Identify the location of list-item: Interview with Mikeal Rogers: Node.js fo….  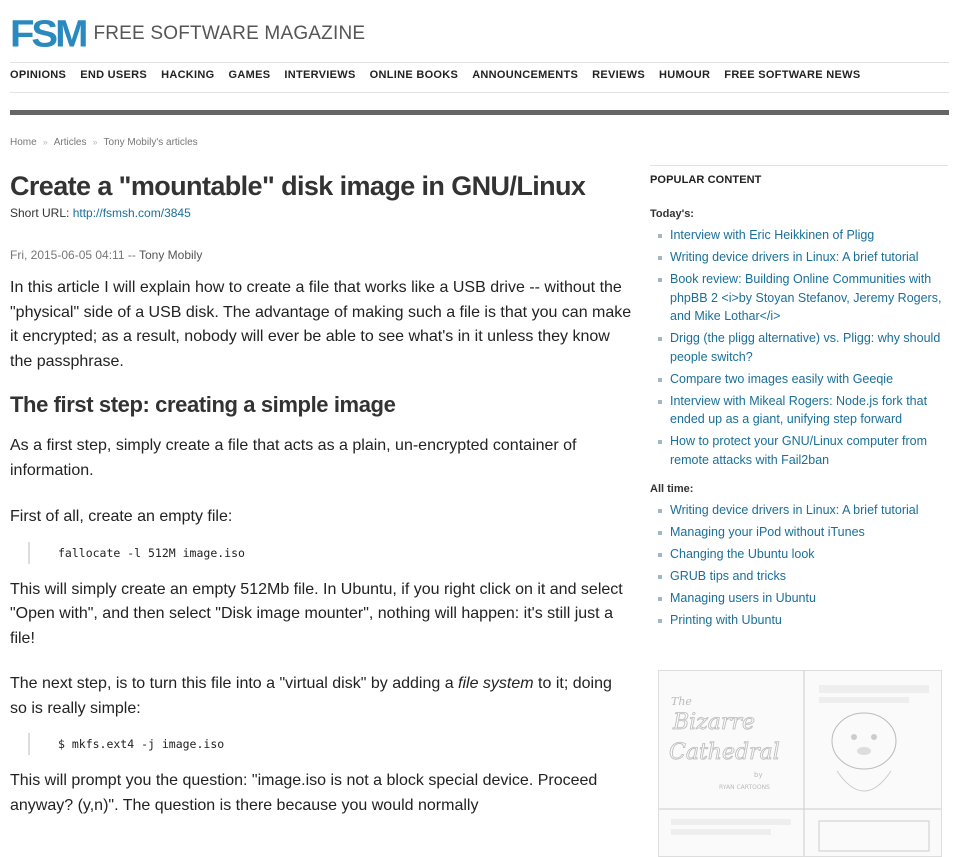
(799, 410).